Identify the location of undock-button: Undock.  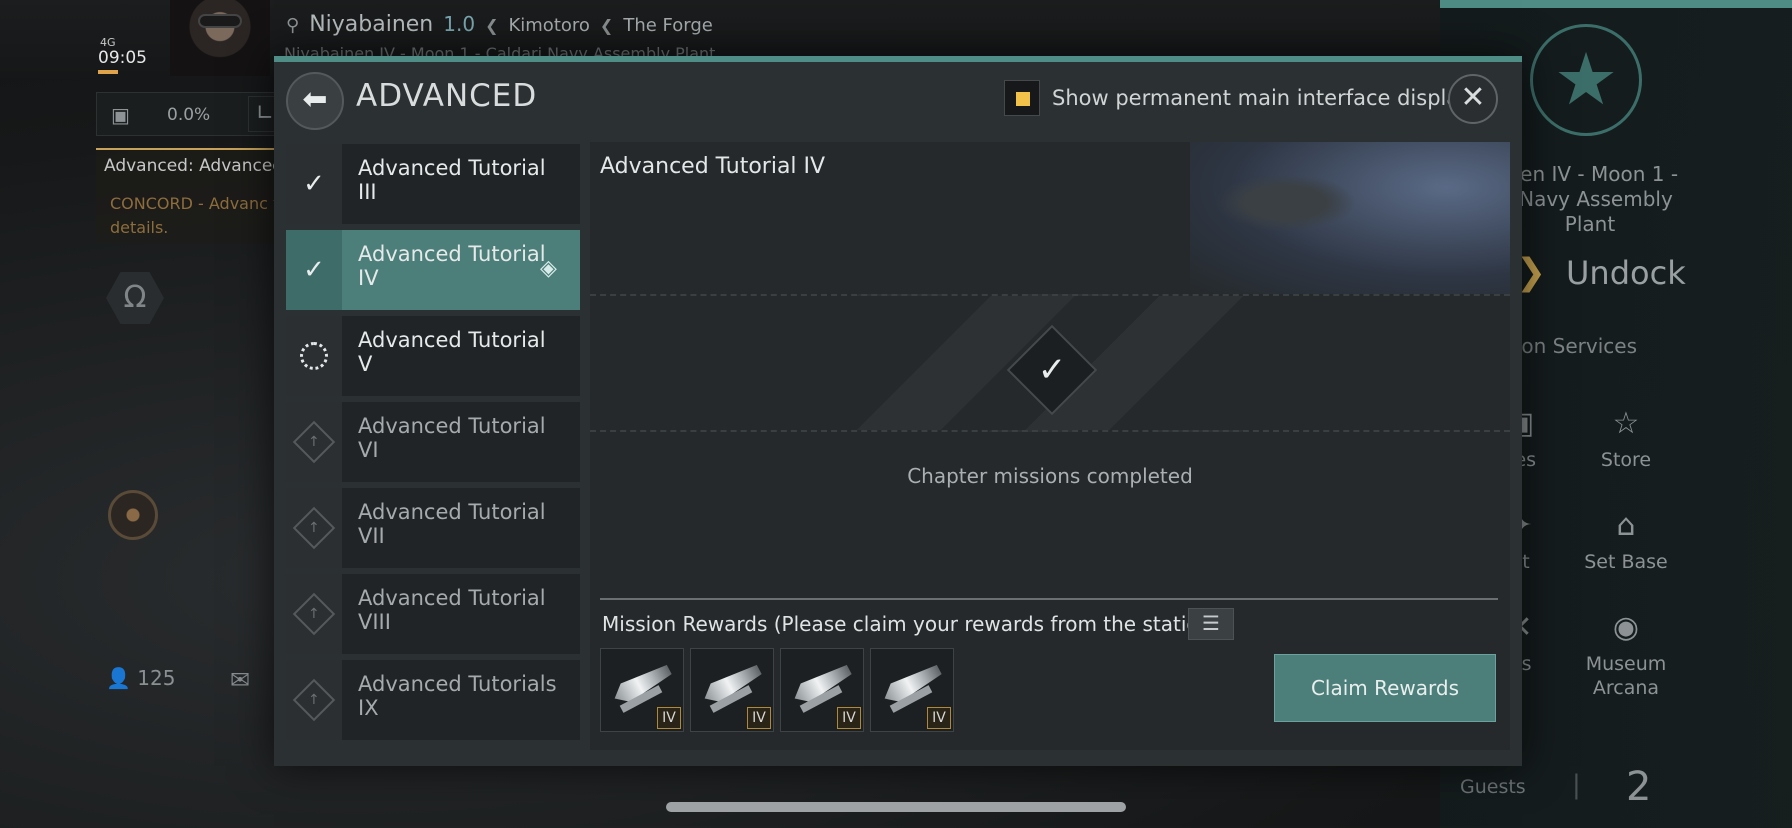
(1603, 273).